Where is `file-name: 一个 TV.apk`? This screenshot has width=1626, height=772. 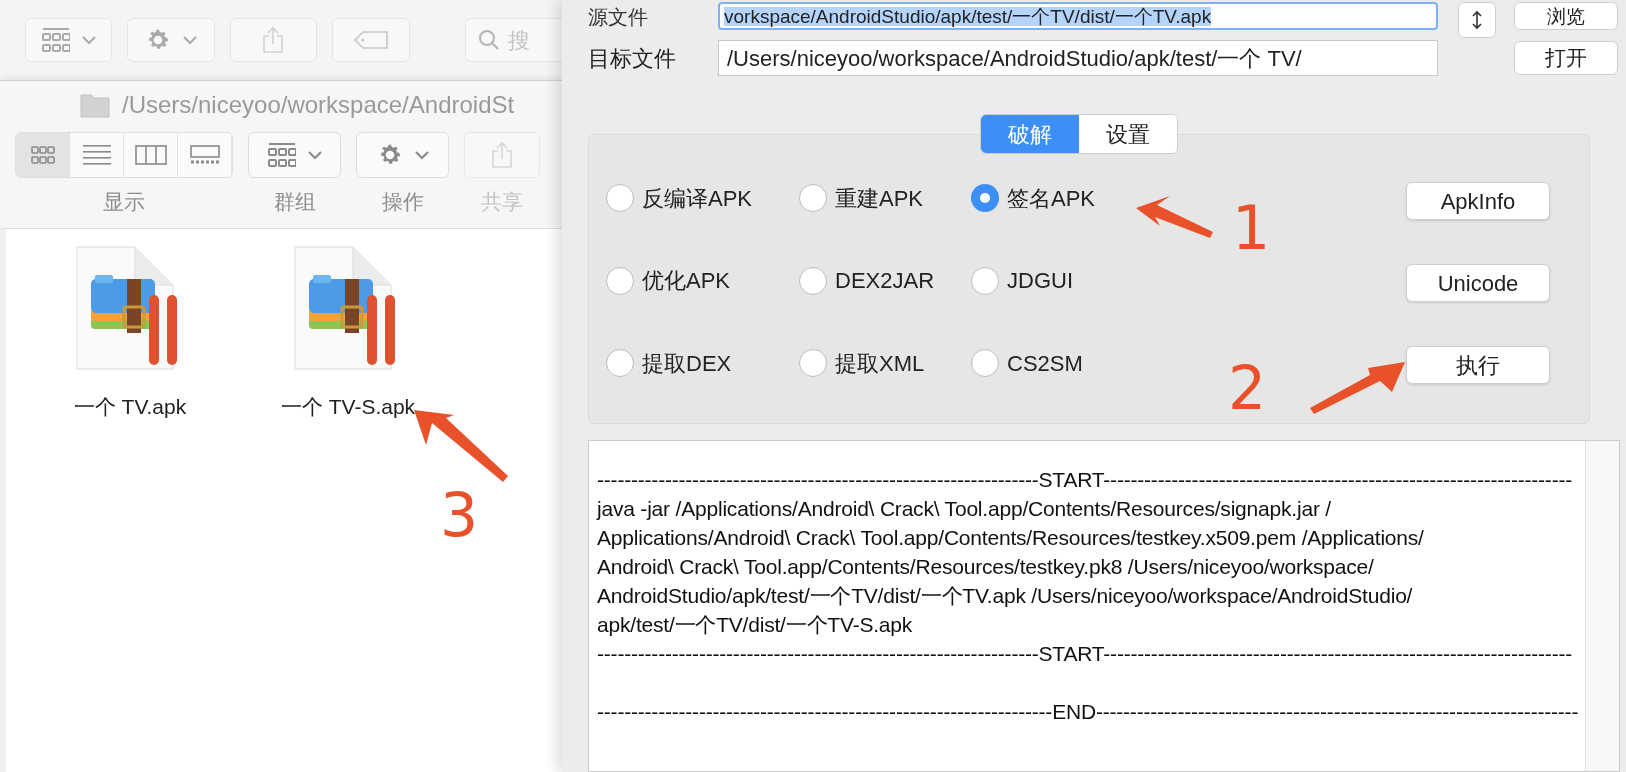
file-name: 一个 TV.apk is located at coordinates (130, 406).